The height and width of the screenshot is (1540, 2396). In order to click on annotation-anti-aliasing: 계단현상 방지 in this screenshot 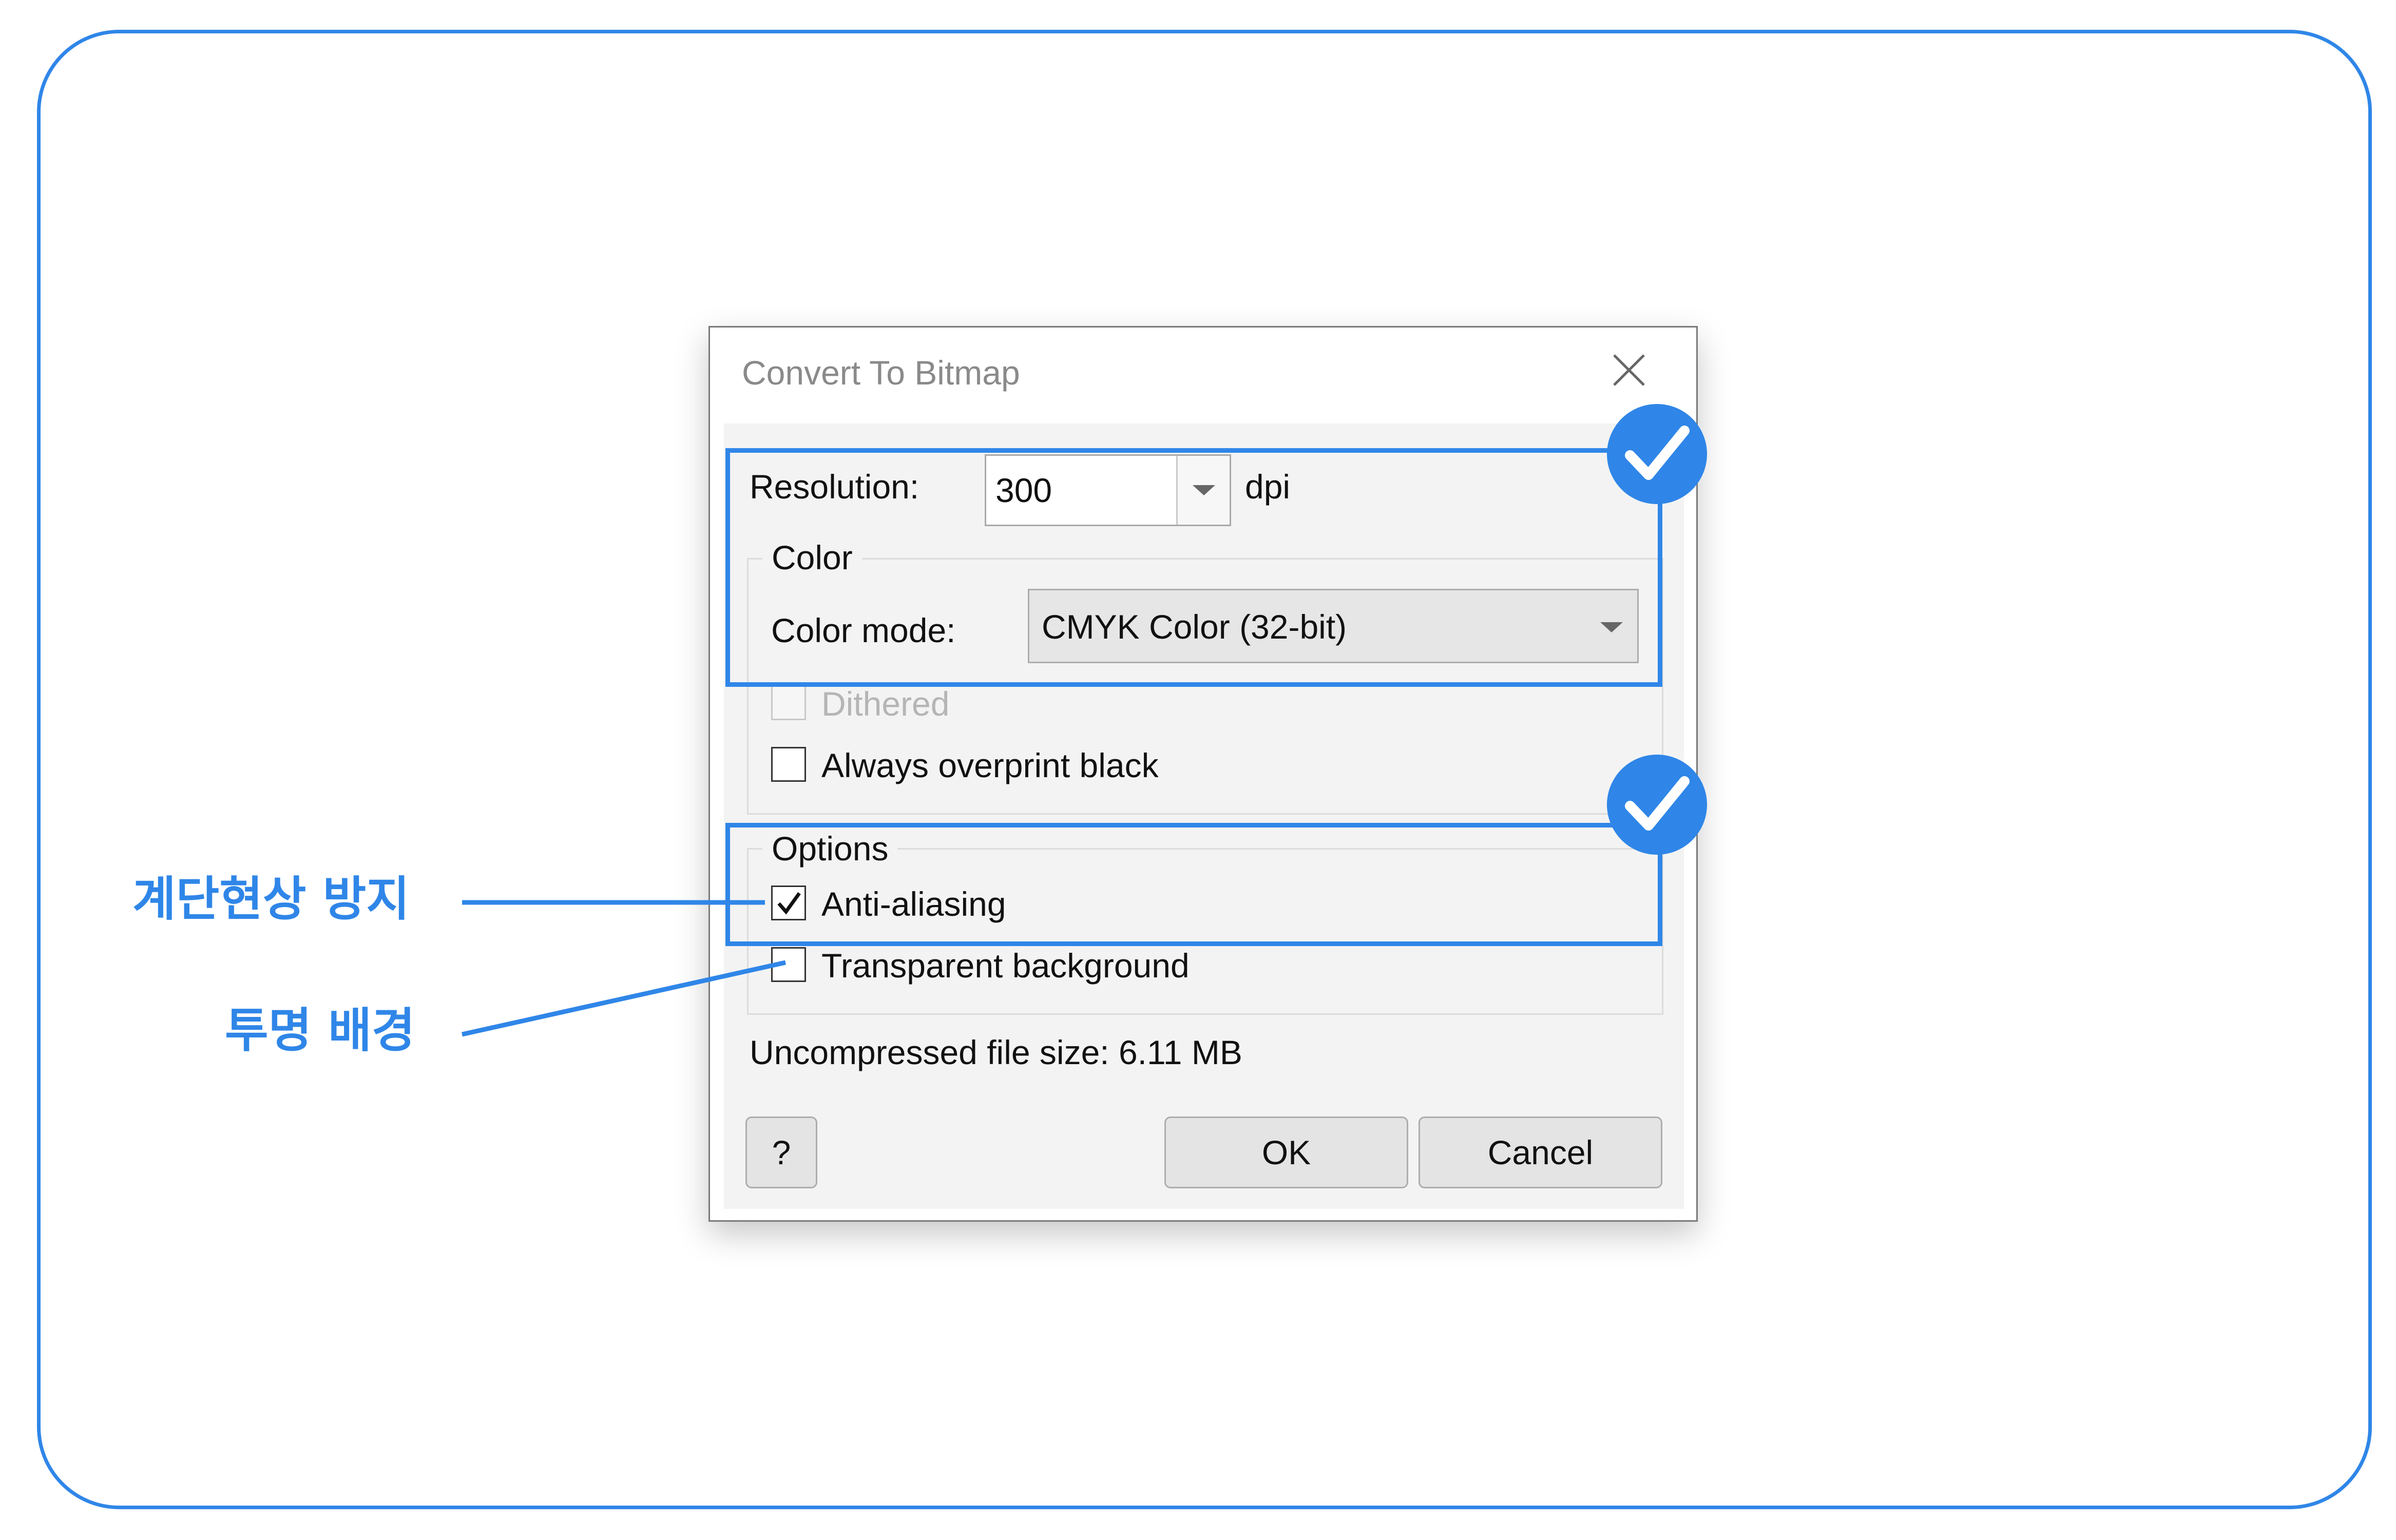, I will do `click(271, 899)`.